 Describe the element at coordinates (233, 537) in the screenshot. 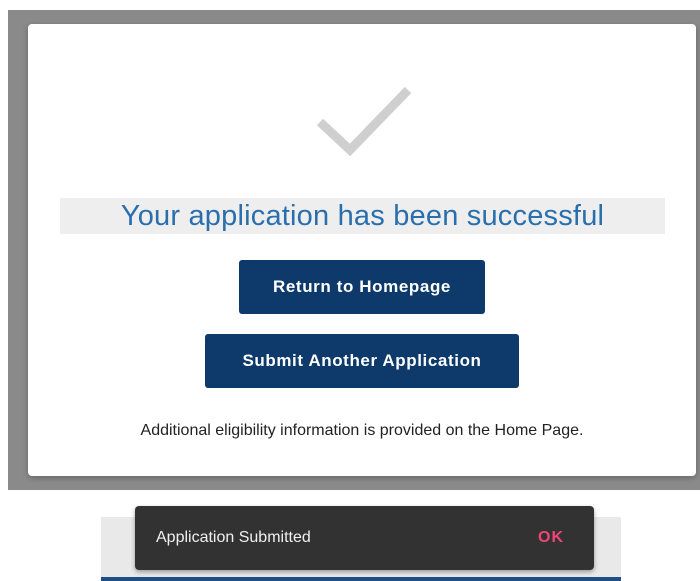

I see `snackbar-message: Application Submitted` at that location.